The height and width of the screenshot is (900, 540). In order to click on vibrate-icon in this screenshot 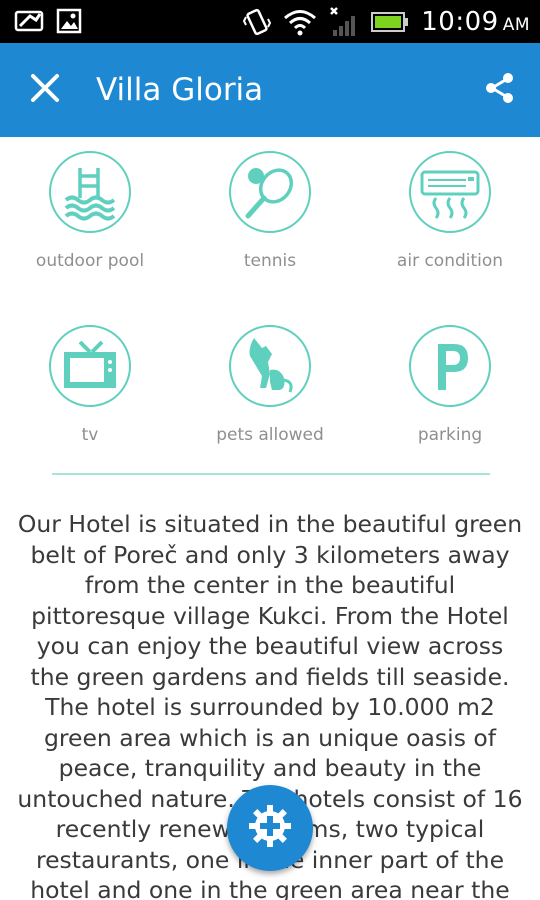, I will do `click(257, 22)`.